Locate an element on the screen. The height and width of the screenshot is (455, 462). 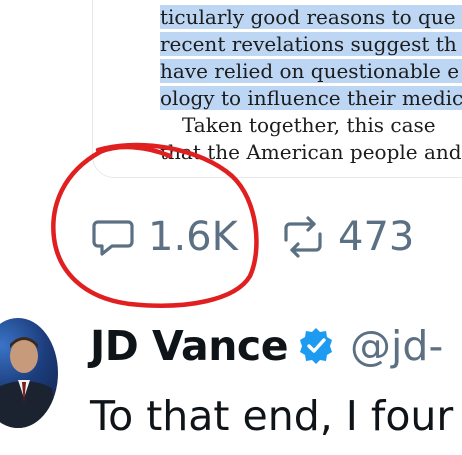
document-line: Taken together, this case is located at coordinates (309, 125).